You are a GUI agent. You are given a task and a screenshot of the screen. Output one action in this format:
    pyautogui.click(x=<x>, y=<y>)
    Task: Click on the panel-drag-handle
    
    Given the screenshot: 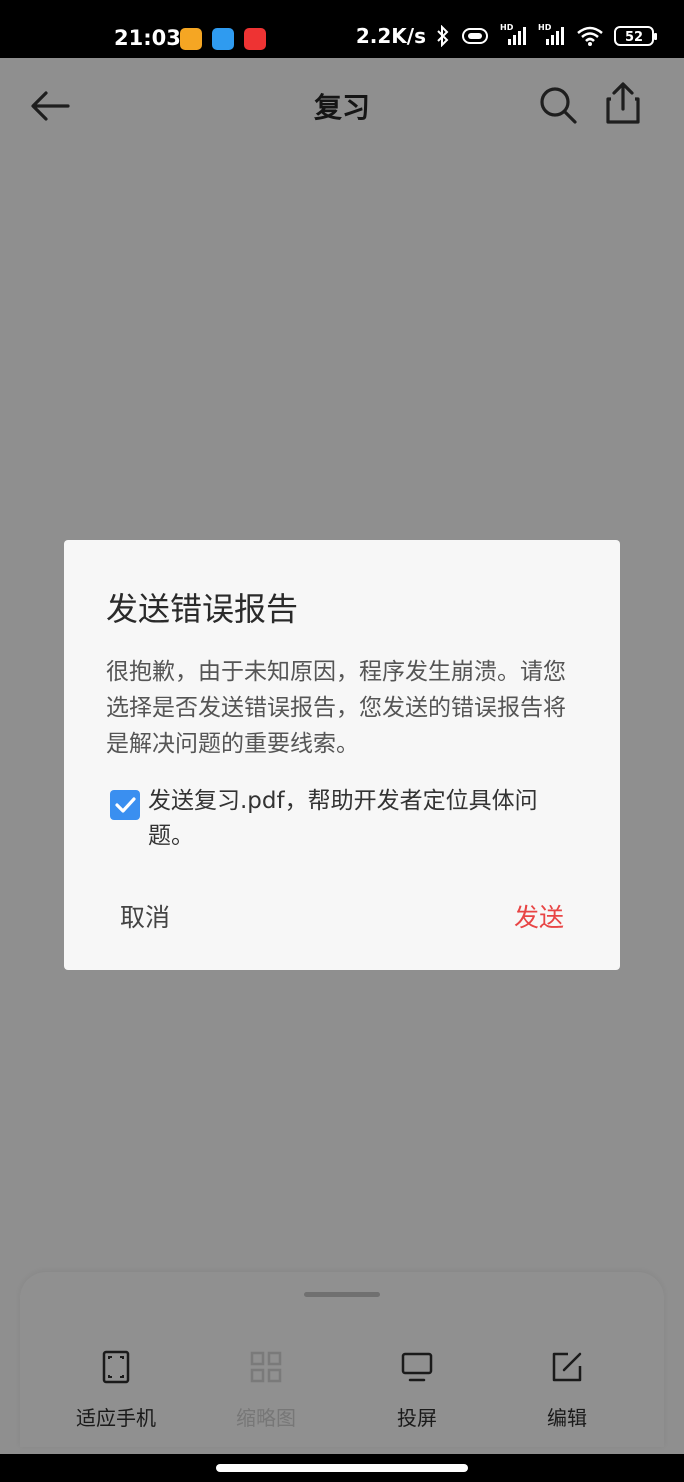 What is the action you would take?
    pyautogui.click(x=342, y=1294)
    